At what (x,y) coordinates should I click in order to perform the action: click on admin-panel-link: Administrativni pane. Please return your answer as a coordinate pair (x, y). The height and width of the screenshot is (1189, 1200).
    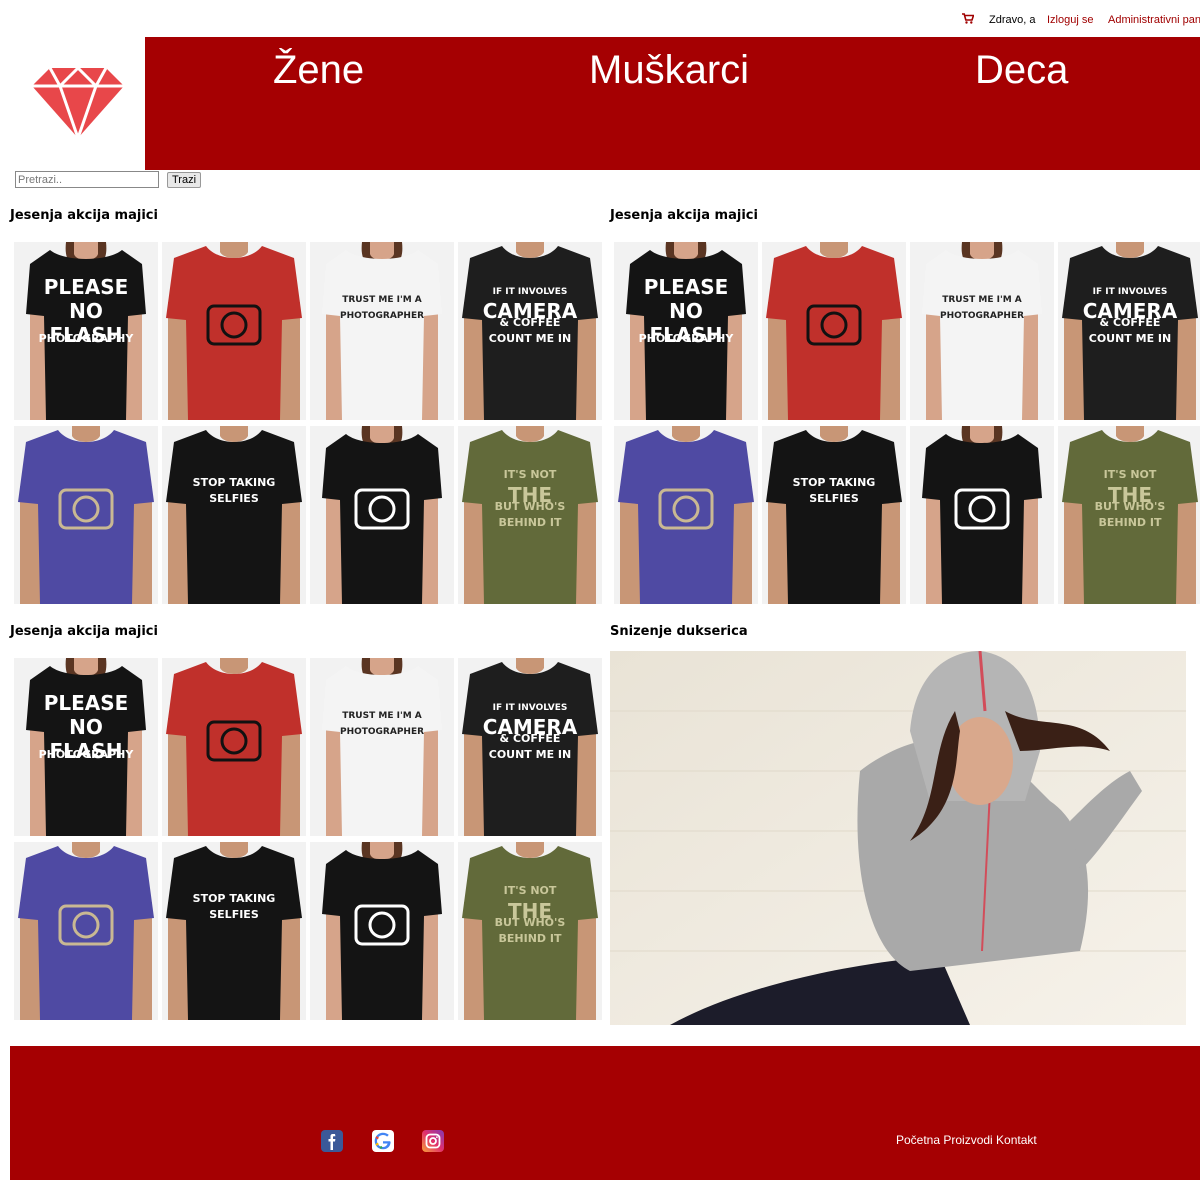
    Looking at the image, I should click on (1154, 20).